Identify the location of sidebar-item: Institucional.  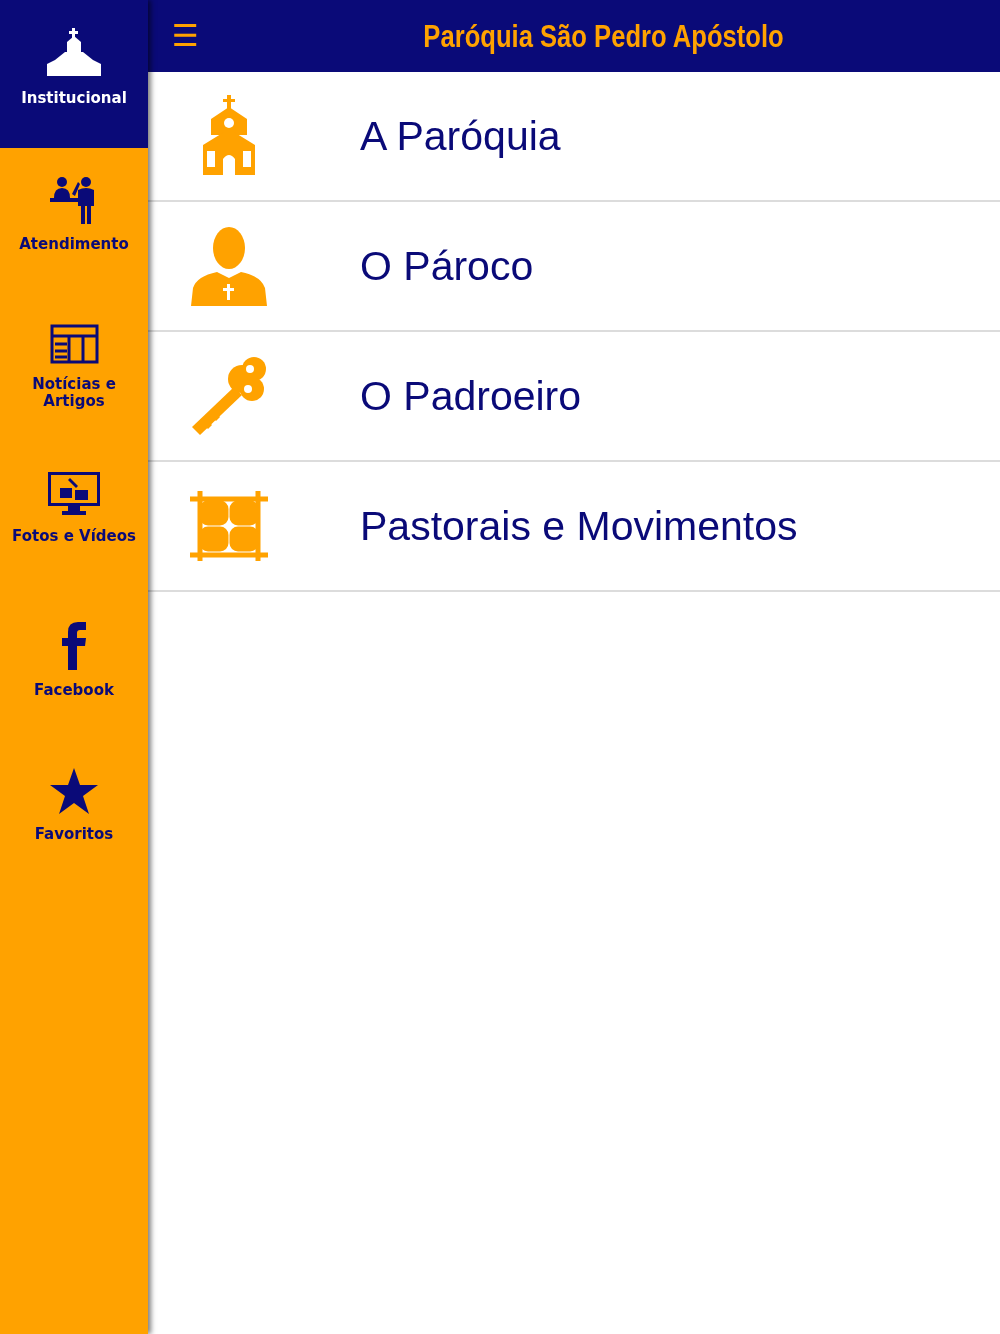
(74, 74).